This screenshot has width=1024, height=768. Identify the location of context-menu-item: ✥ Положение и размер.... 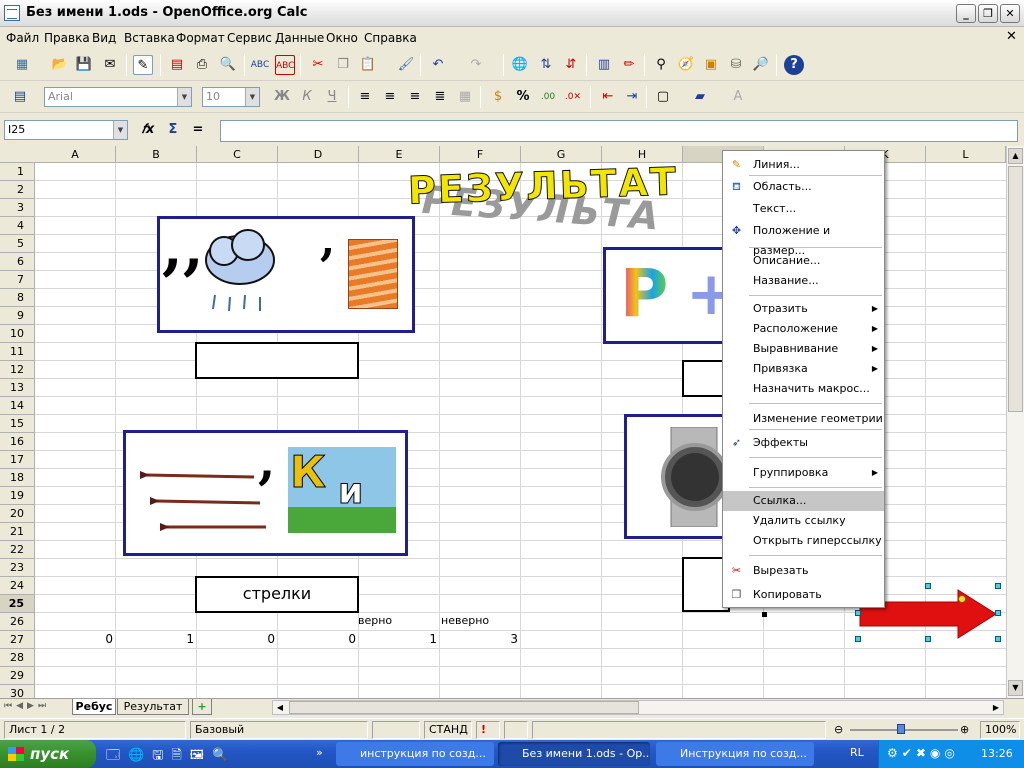
(803, 239).